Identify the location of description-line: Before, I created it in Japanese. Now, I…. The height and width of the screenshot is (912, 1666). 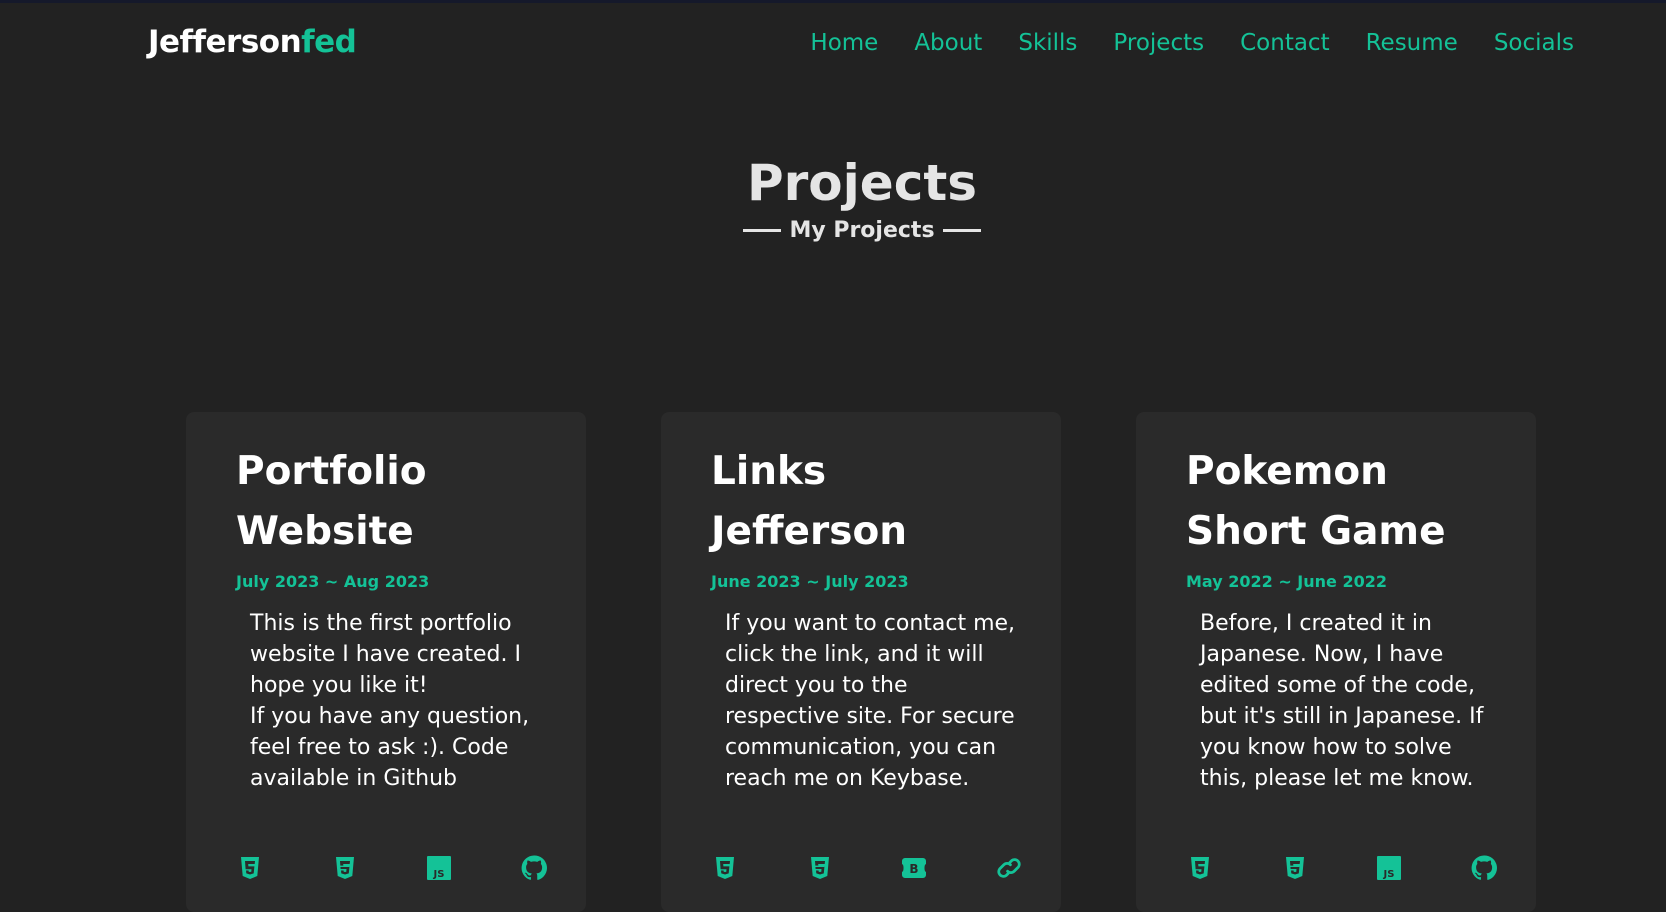
(1342, 701).